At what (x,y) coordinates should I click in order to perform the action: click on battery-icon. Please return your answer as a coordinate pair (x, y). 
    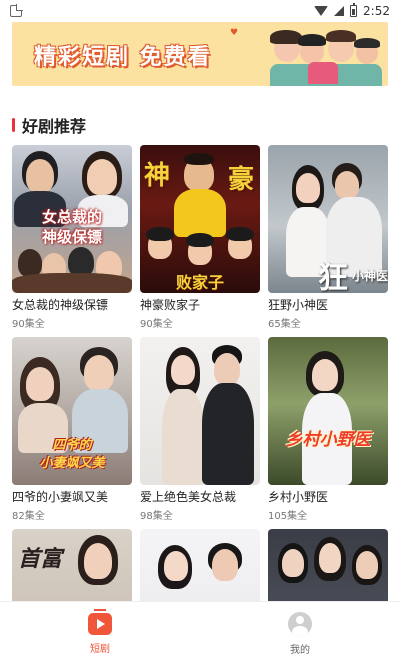
    Looking at the image, I should click on (354, 10).